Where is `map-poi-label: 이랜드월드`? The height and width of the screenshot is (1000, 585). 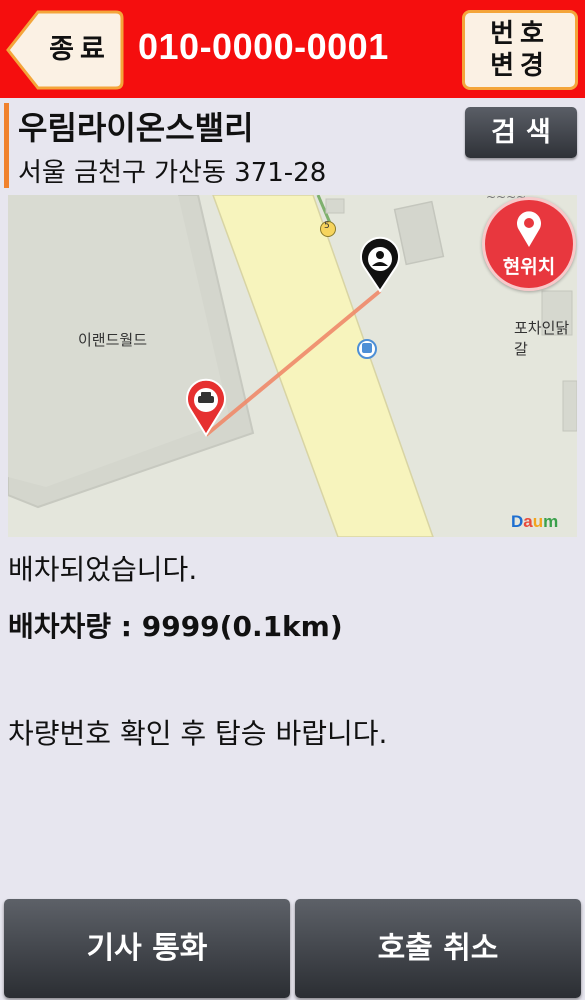
map-poi-label: 이랜드월드 is located at coordinates (113, 340).